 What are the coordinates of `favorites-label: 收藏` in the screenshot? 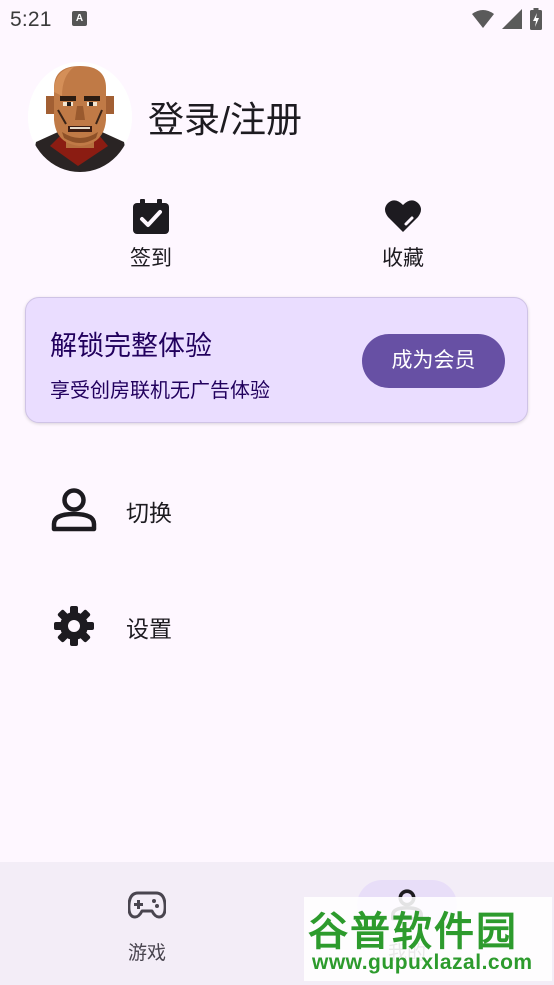 It's located at (403, 258).